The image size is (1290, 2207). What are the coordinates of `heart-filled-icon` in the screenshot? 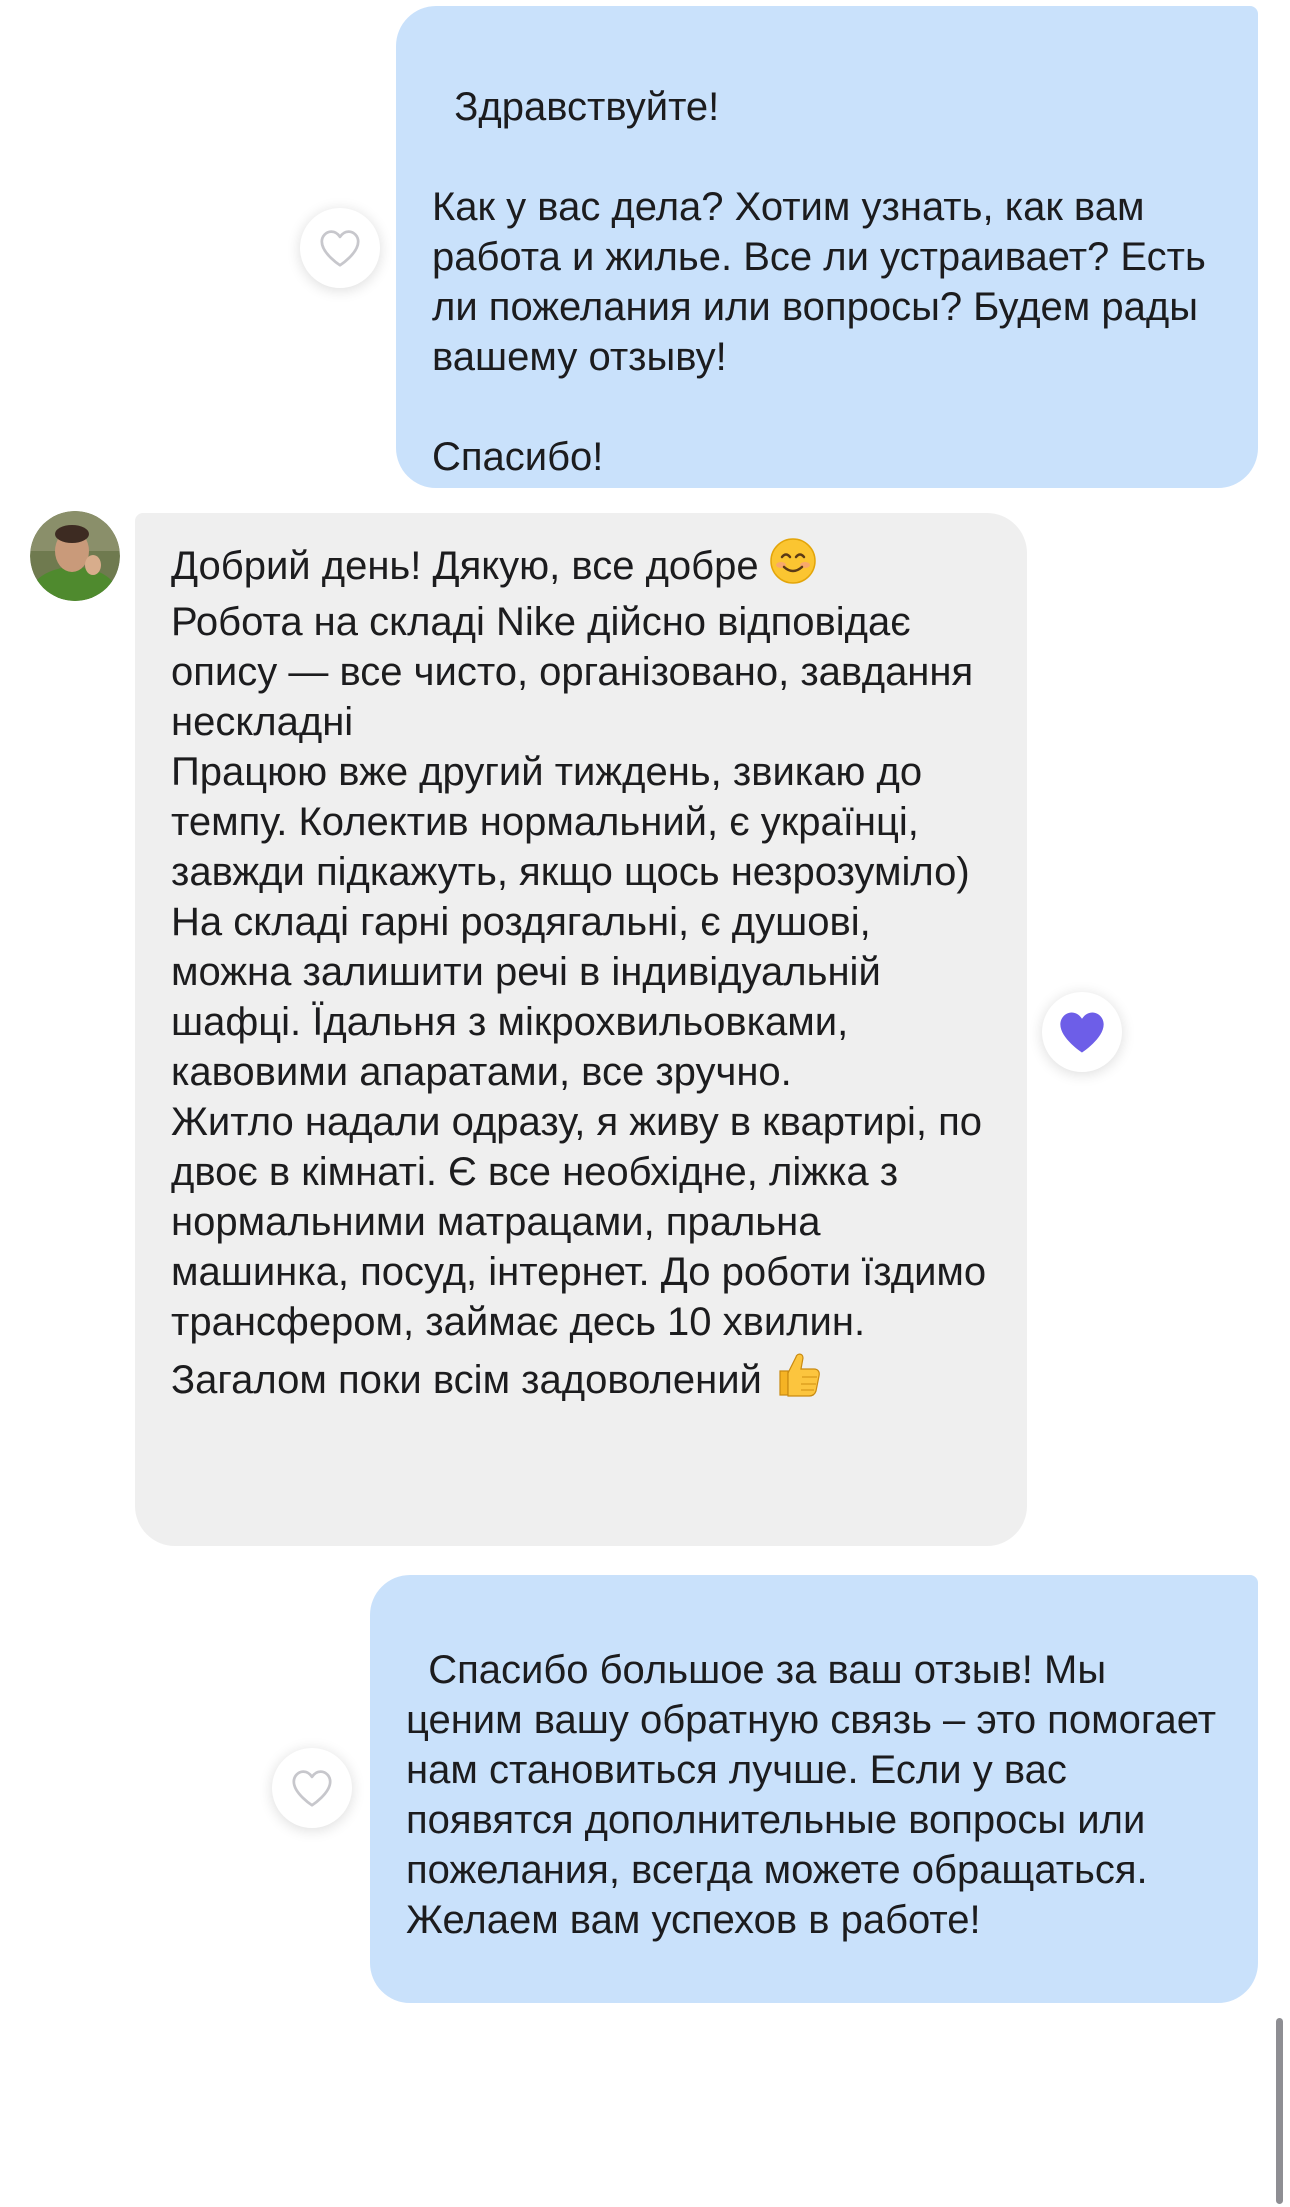 It's located at (1082, 1032).